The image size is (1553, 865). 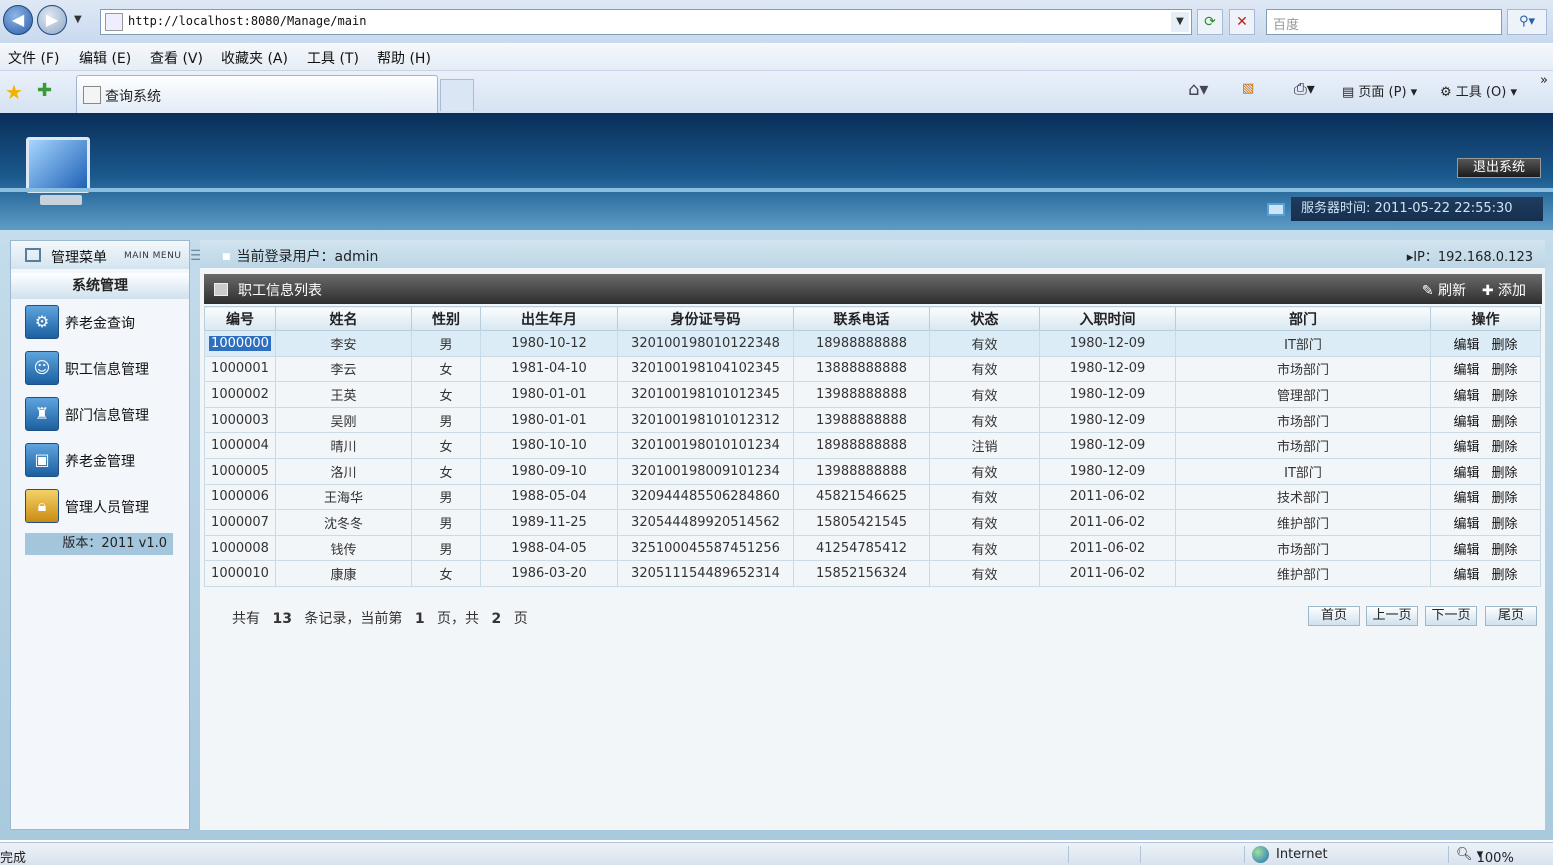 What do you see at coordinates (78, 19) in the screenshot?
I see `history-dropdown-icon: ▼` at bounding box center [78, 19].